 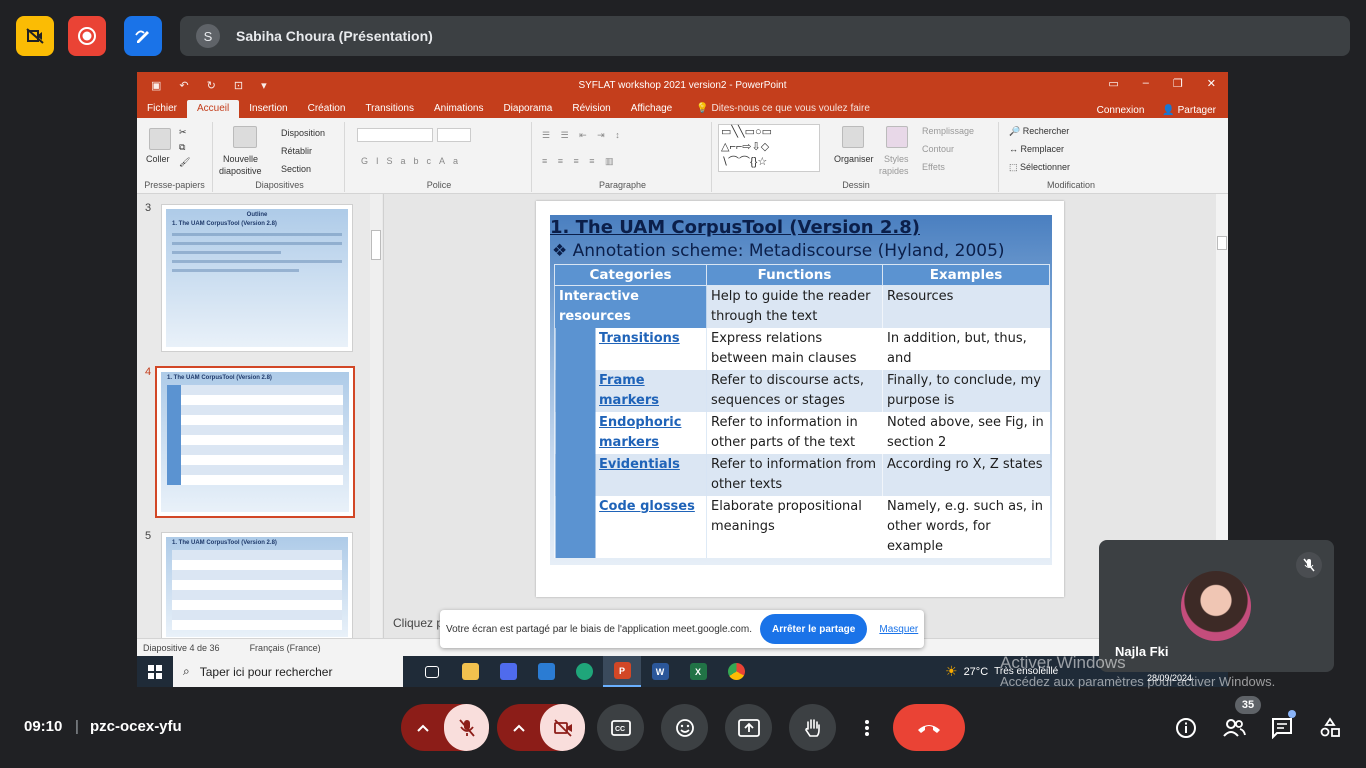 What do you see at coordinates (736, 671) in the screenshot?
I see `chrome-taskbar-icon` at bounding box center [736, 671].